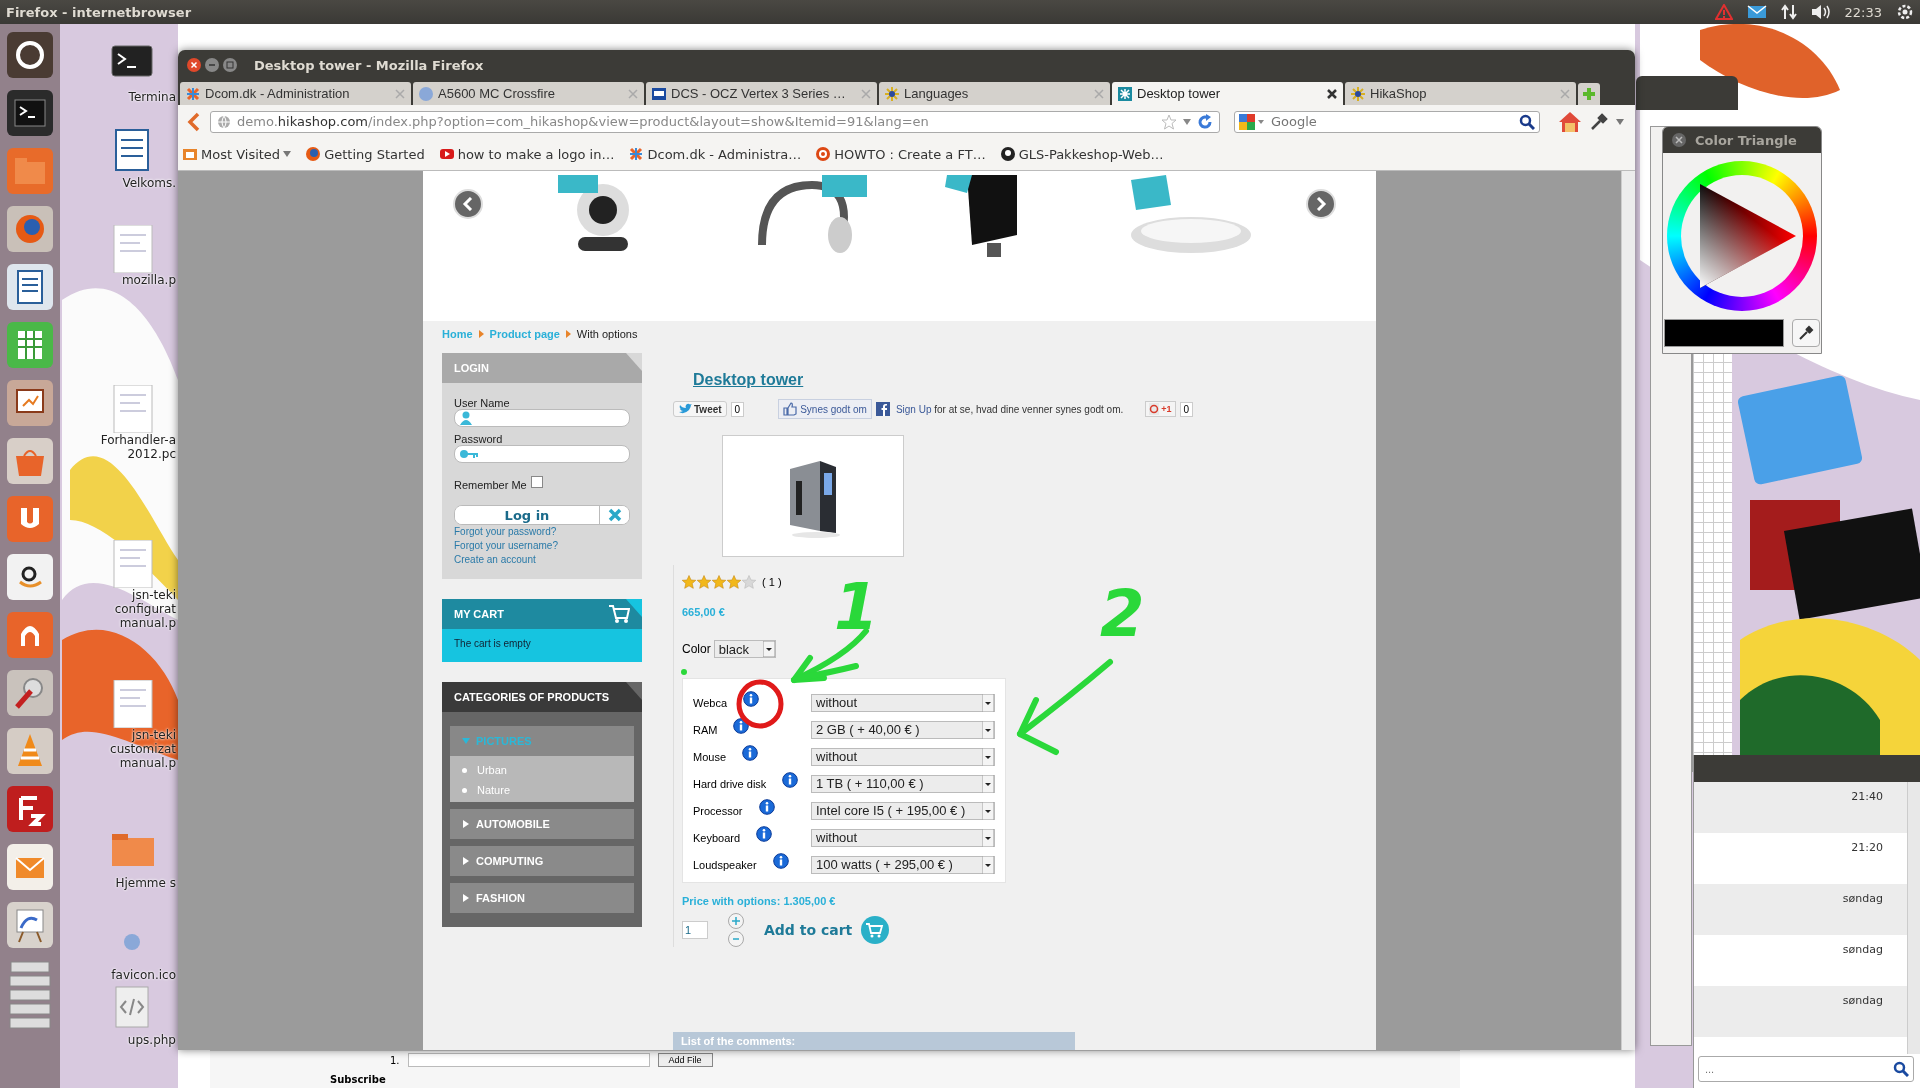  I want to click on signup-link: Sign Up, so click(913, 409).